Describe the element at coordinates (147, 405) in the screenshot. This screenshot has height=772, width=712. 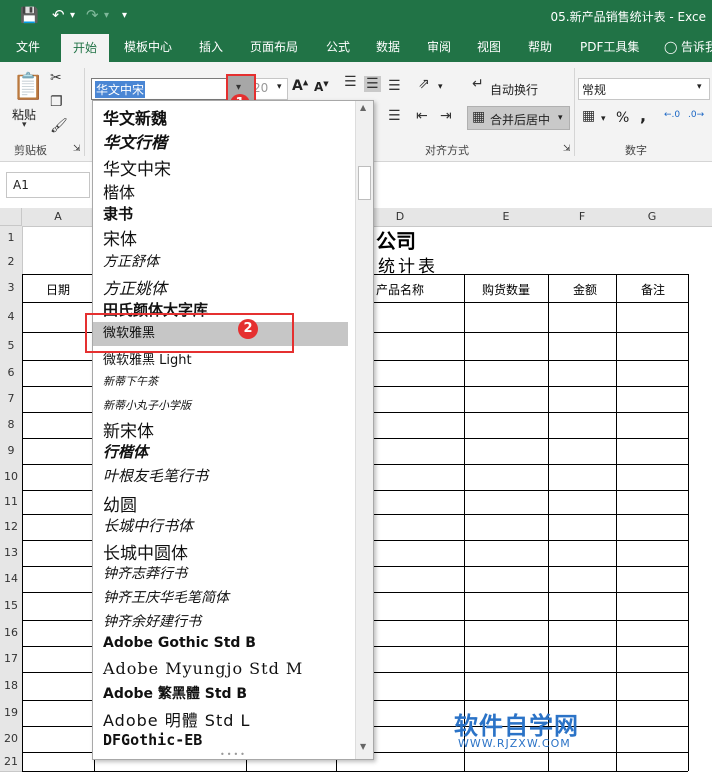
I see `font-list-item: 新蒂小丸子小学版` at that location.